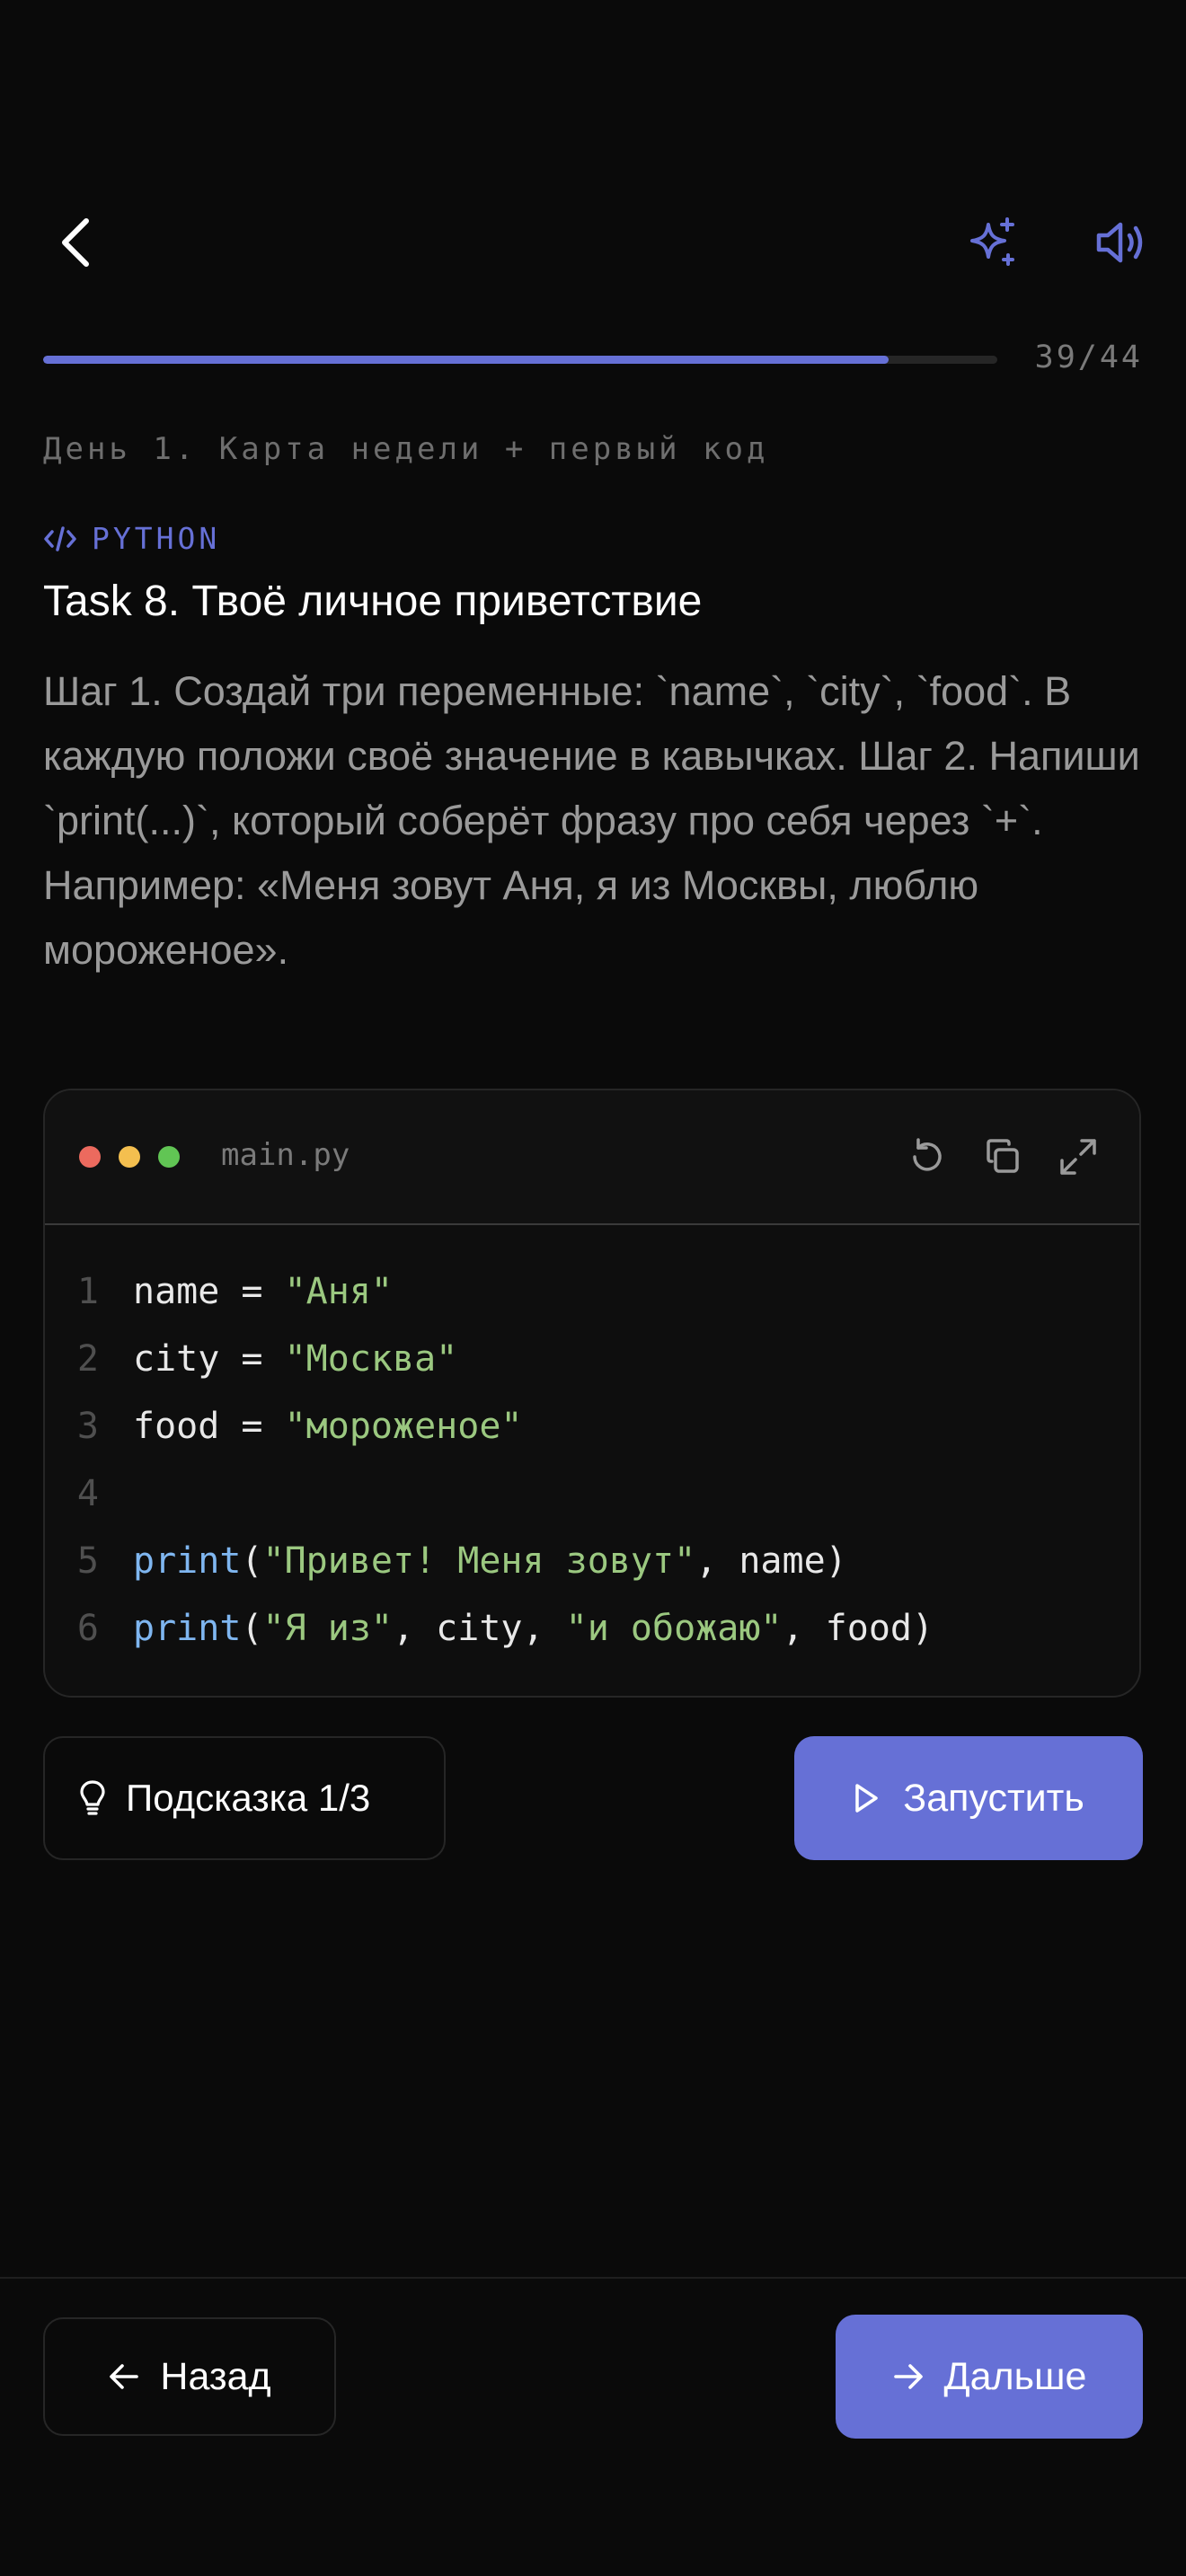  I want to click on back-button, so click(75, 242).